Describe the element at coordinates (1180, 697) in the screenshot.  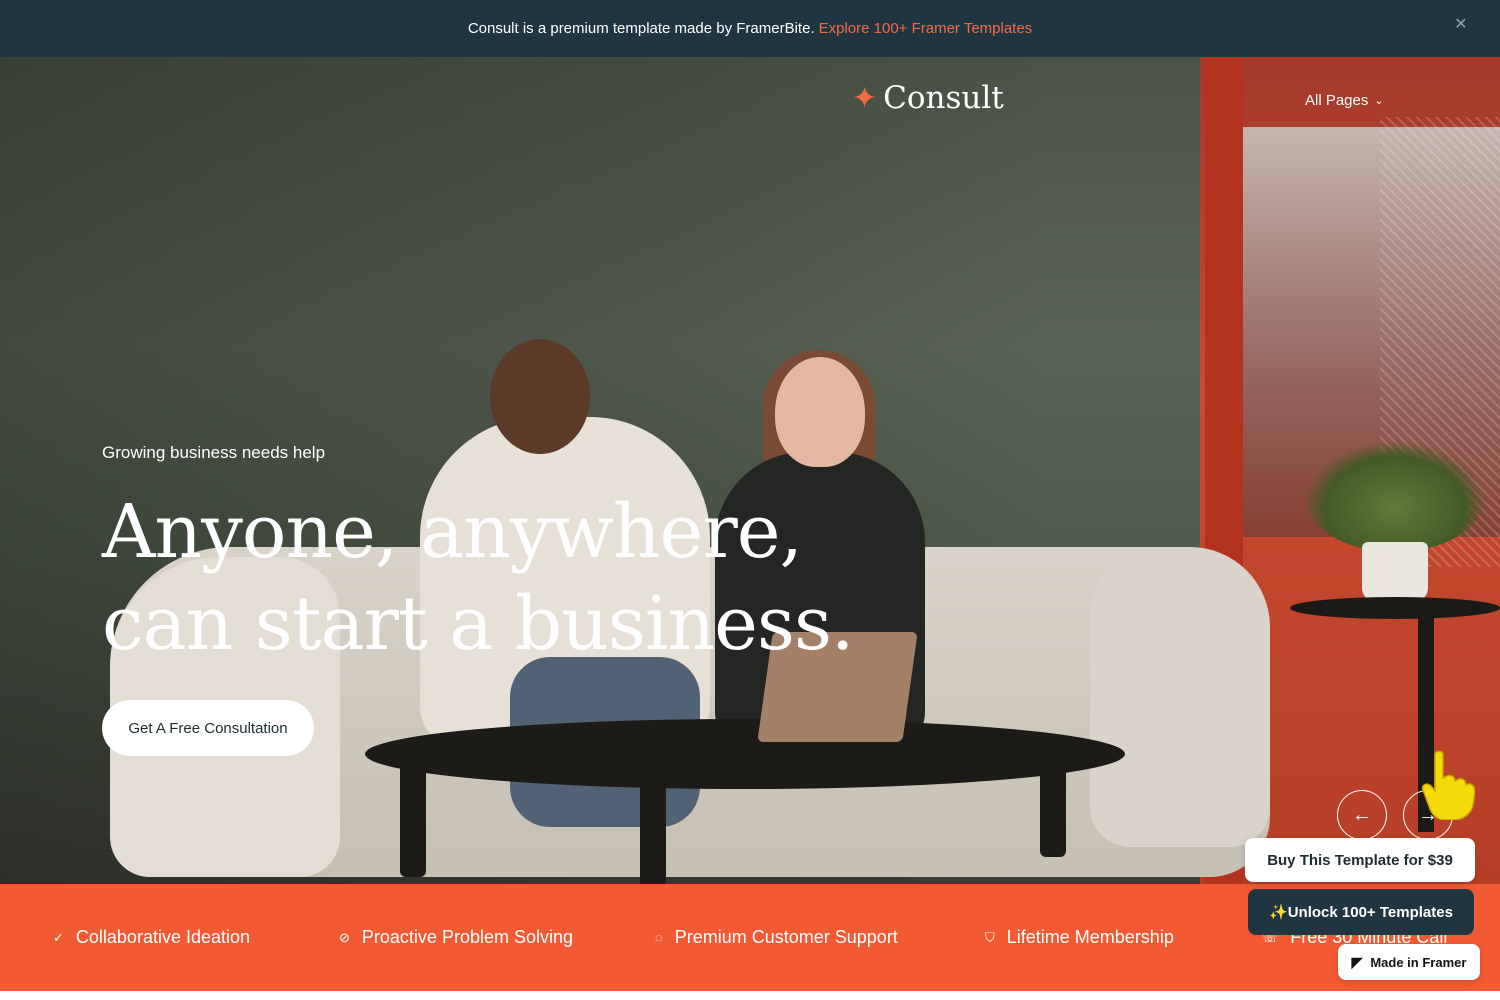
I see `hero-photo-sofa-arm` at that location.